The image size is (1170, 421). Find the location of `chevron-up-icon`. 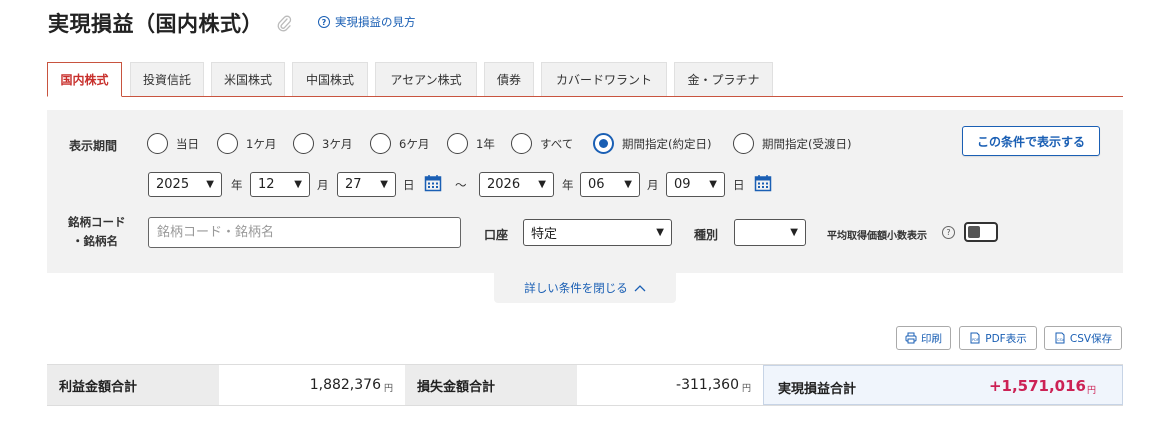

chevron-up-icon is located at coordinates (640, 288).